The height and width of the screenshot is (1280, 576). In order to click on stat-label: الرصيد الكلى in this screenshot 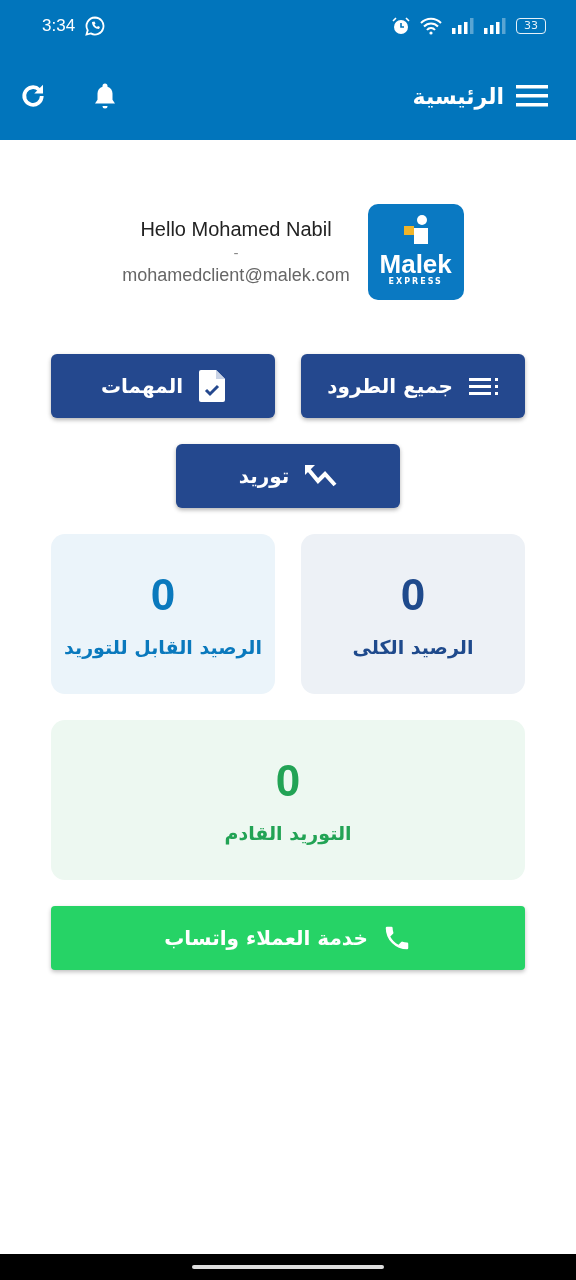, I will do `click(413, 647)`.